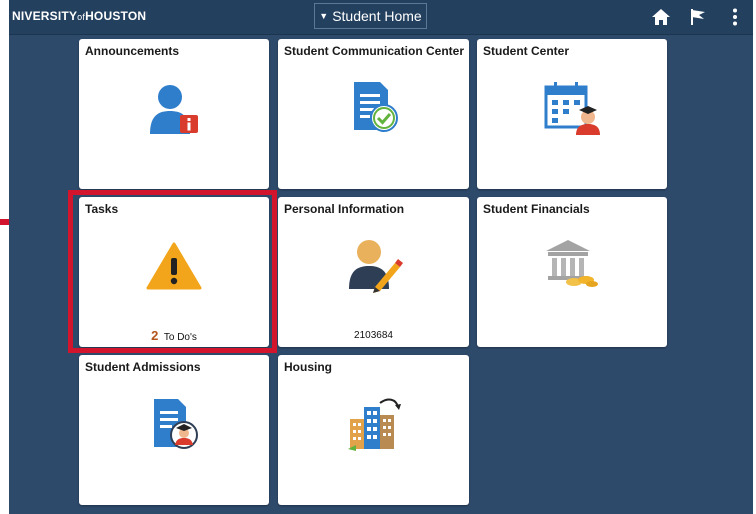  I want to click on tile-title: Tasks, so click(102, 209).